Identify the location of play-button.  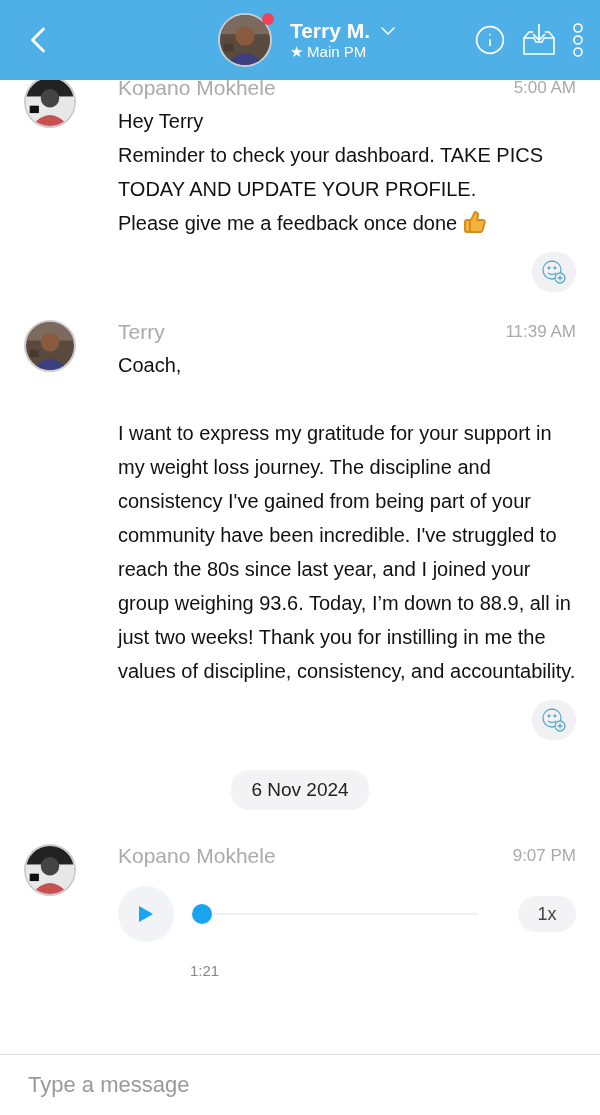
(146, 914).